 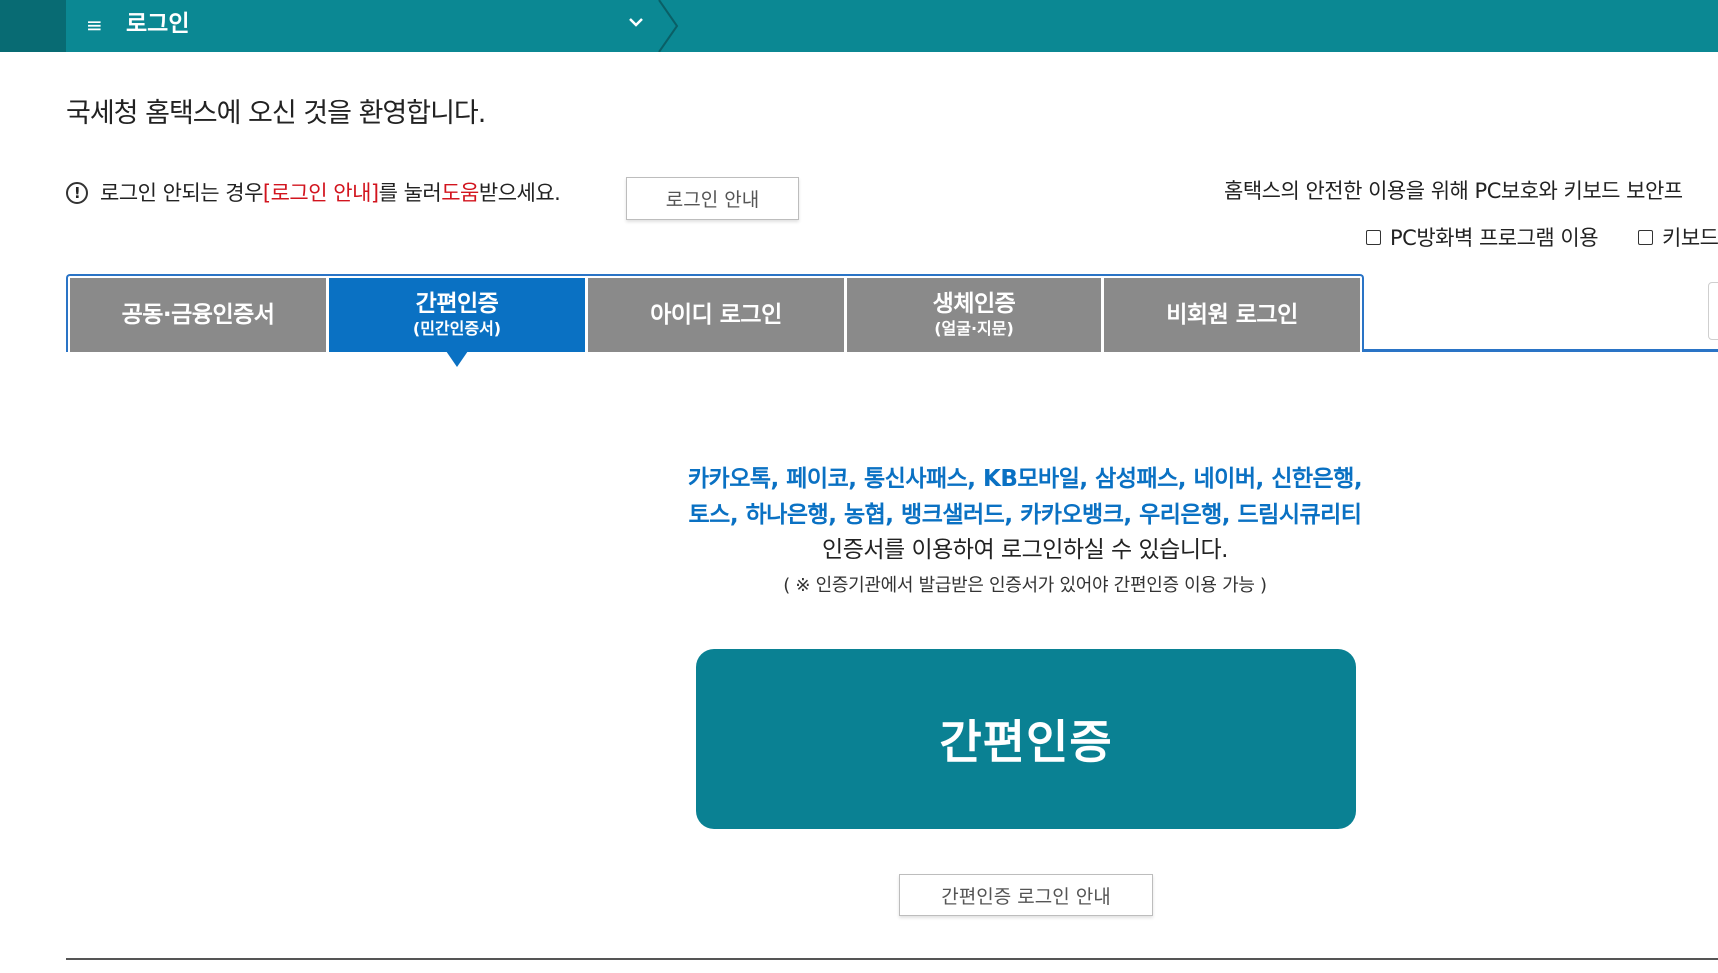 I want to click on login-guide-button: 로그인 안내, so click(x=712, y=198).